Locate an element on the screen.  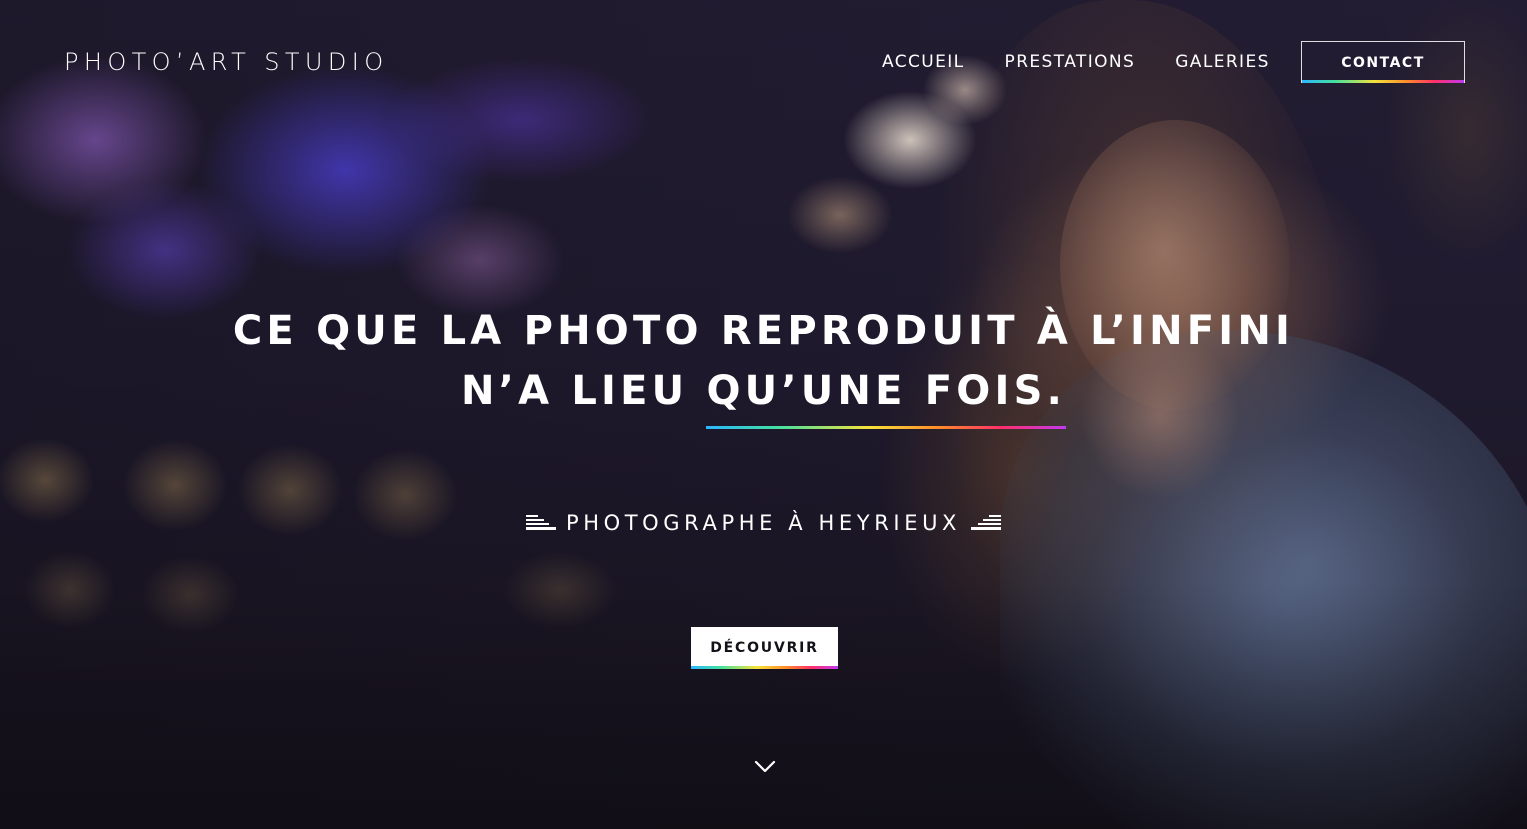
headline-line-2: N’A LIEU QU’UNE FOIS. is located at coordinates (763, 395).